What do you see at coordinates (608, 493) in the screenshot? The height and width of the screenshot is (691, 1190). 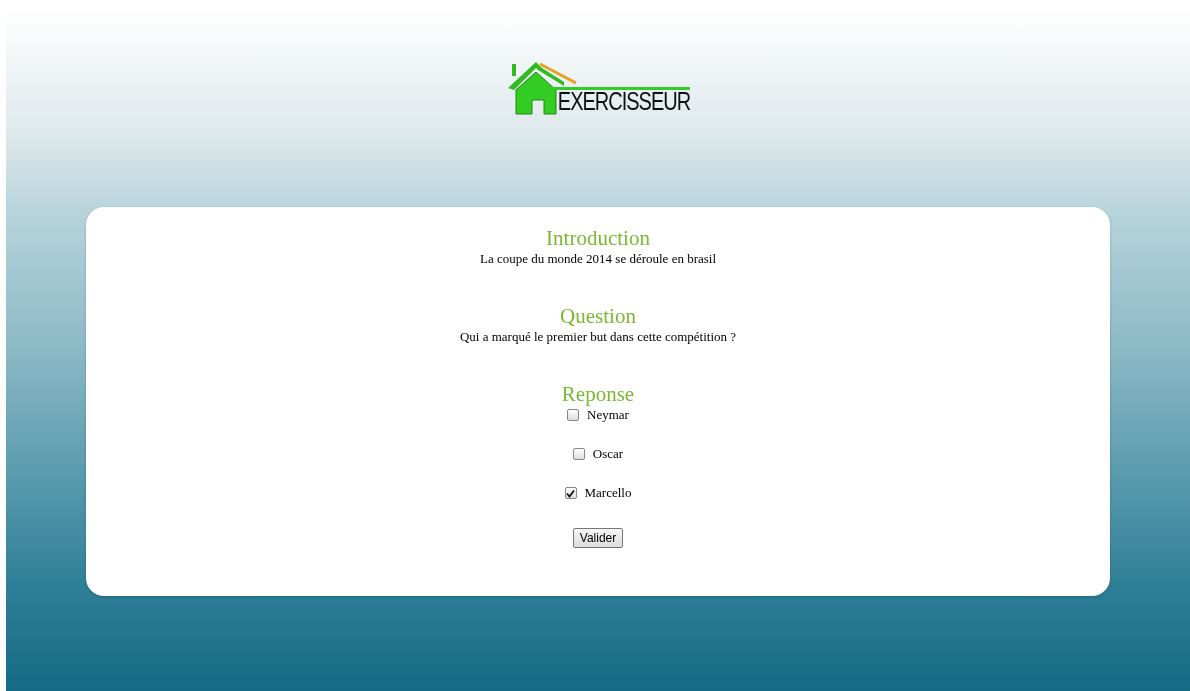 I see `option-label: Marcello` at bounding box center [608, 493].